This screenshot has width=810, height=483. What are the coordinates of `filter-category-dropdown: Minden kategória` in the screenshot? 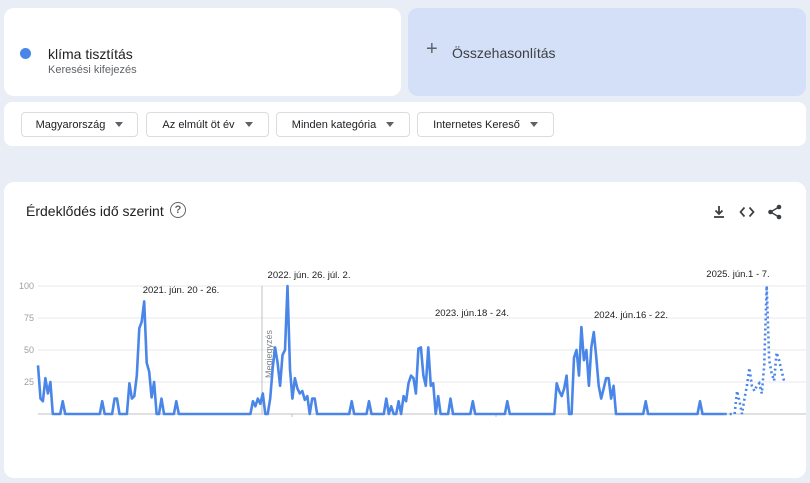 It's located at (343, 124).